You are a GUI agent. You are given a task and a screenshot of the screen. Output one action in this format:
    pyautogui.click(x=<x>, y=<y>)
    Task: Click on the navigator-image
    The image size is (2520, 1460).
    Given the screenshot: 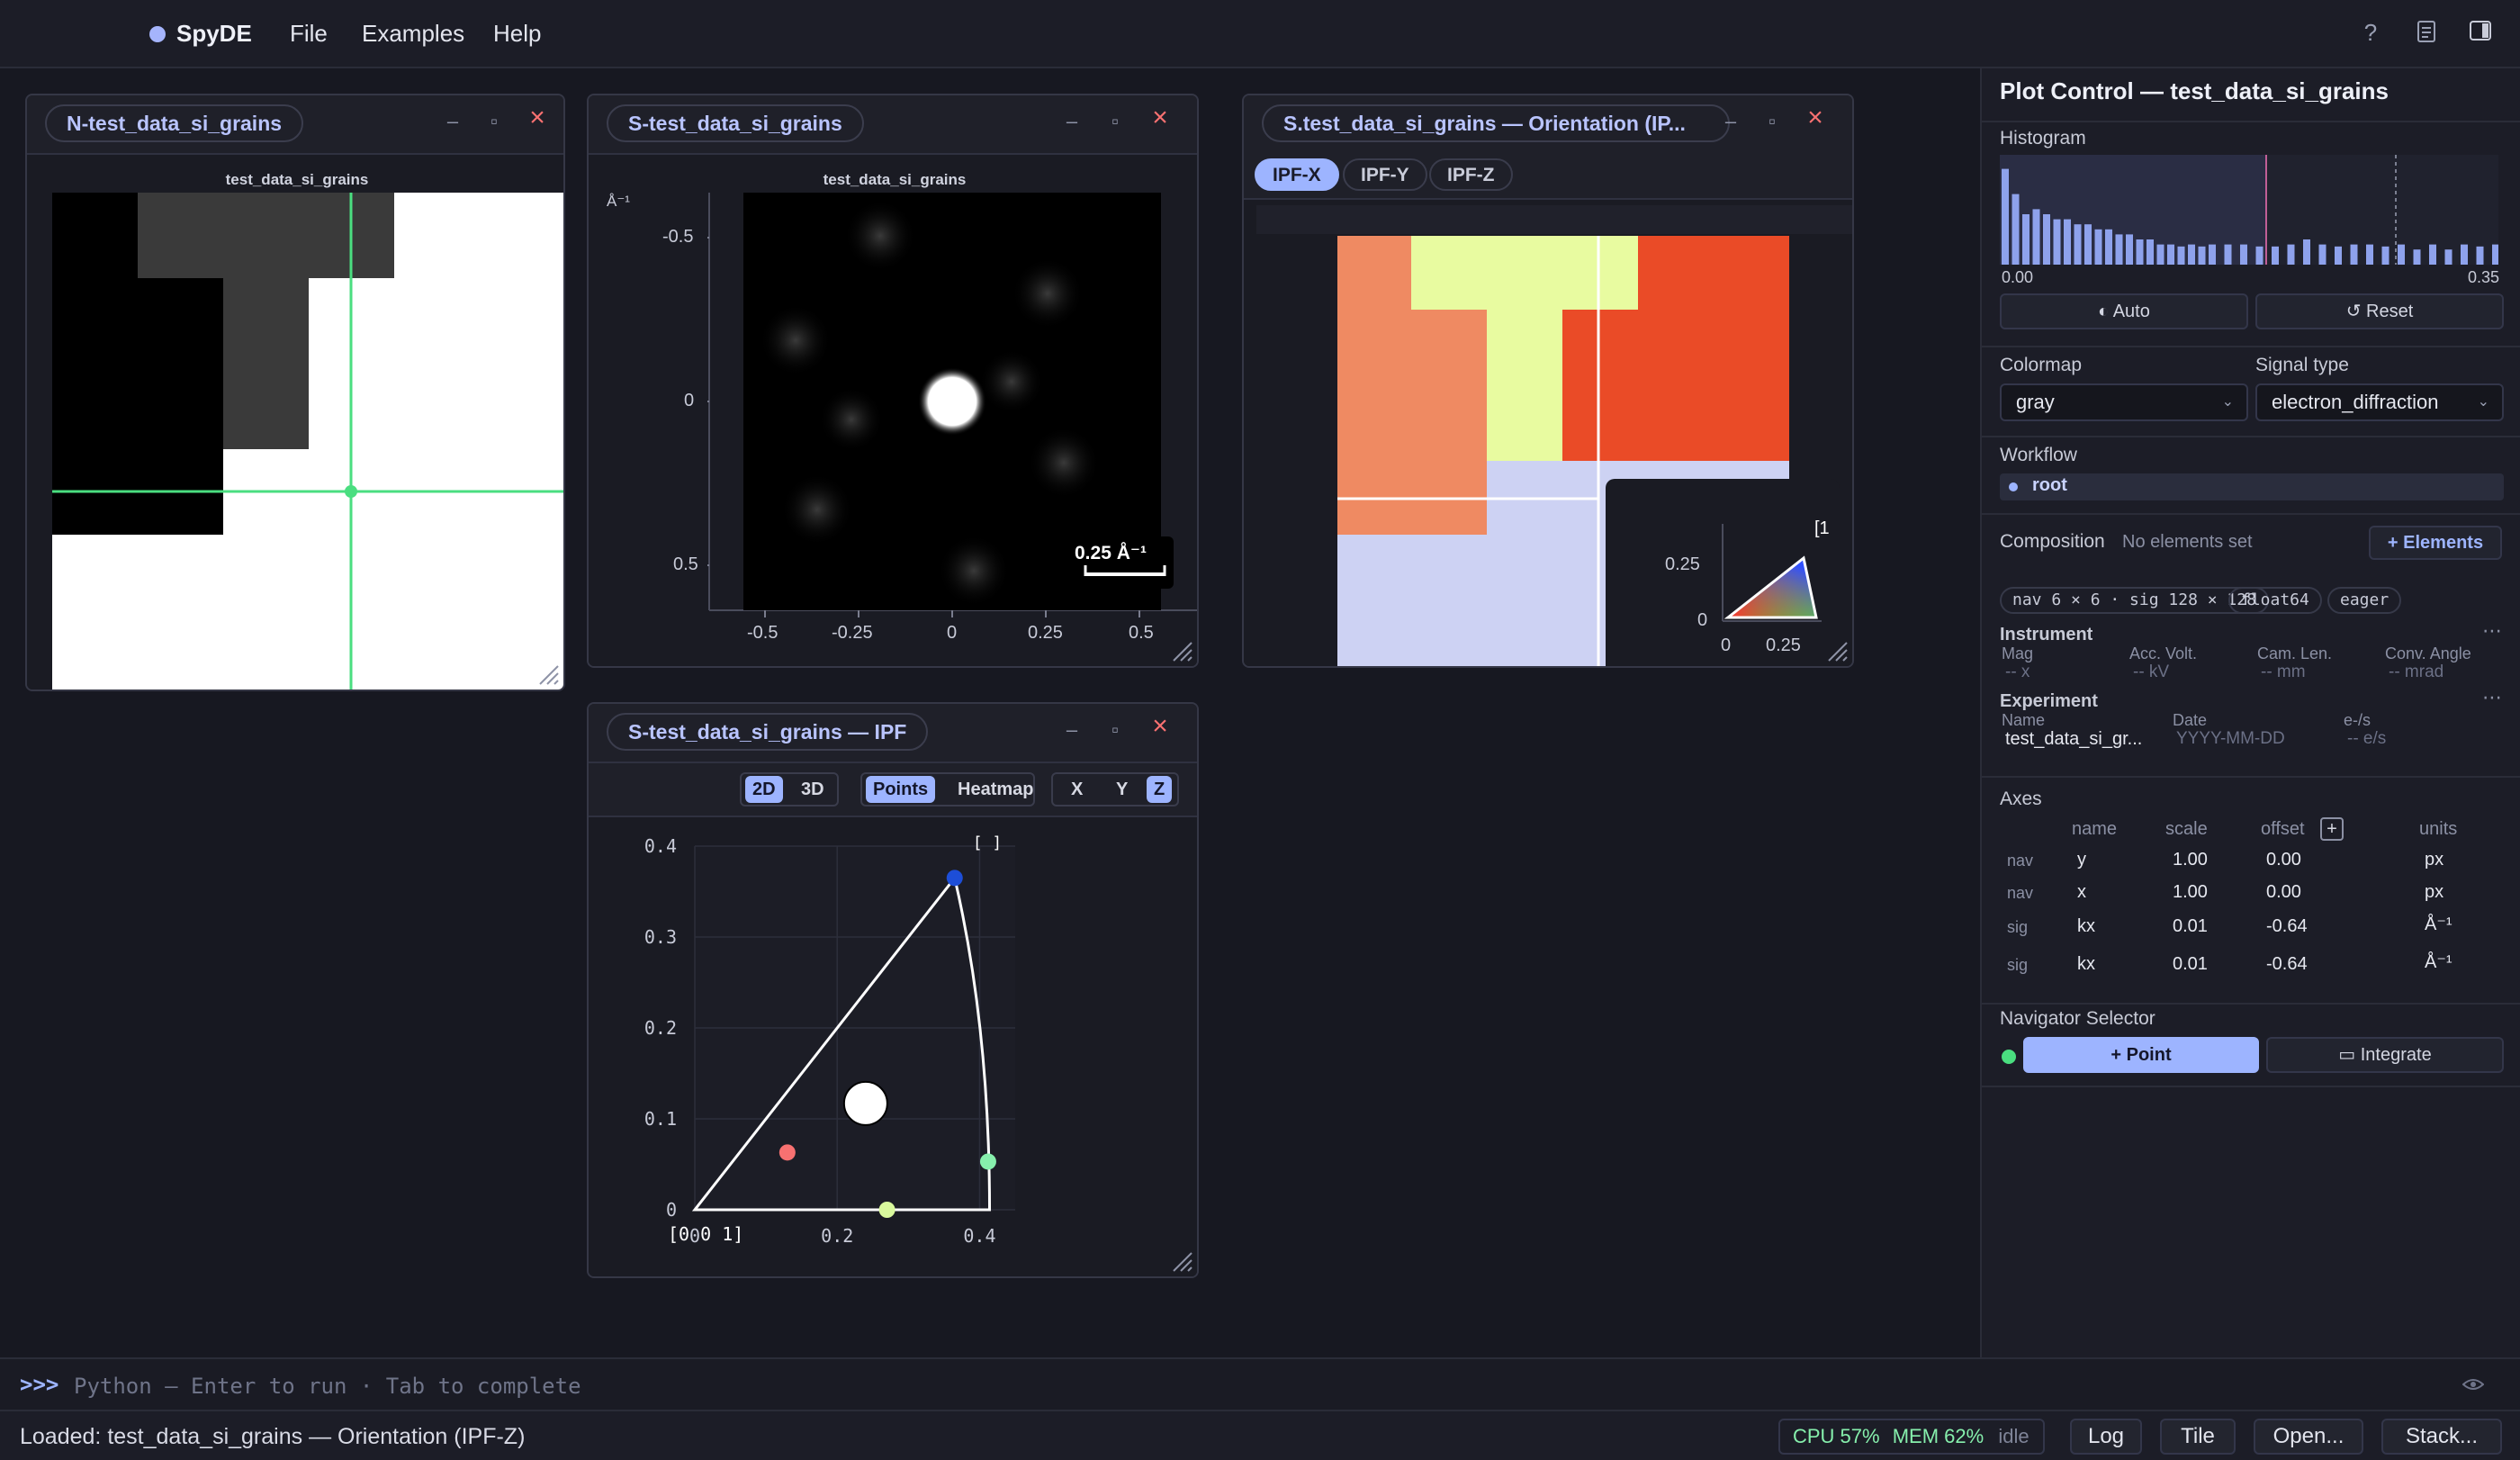 What is the action you would take?
    pyautogui.click(x=308, y=442)
    